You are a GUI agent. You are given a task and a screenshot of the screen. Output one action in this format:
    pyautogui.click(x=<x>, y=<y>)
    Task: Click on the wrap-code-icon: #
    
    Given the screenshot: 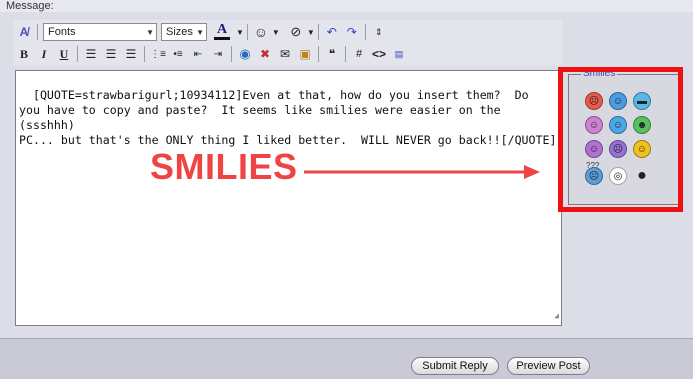 What is the action you would take?
    pyautogui.click(x=359, y=54)
    